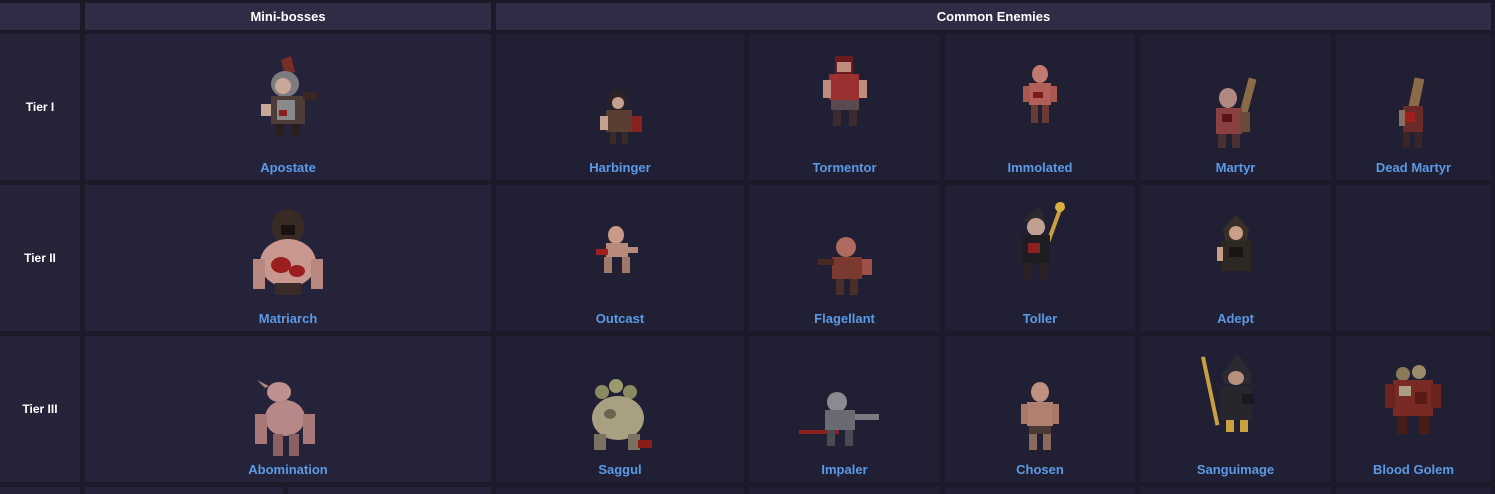 Image resolution: width=1495 pixels, height=494 pixels. I want to click on enemy-name: Harbinger, so click(620, 167).